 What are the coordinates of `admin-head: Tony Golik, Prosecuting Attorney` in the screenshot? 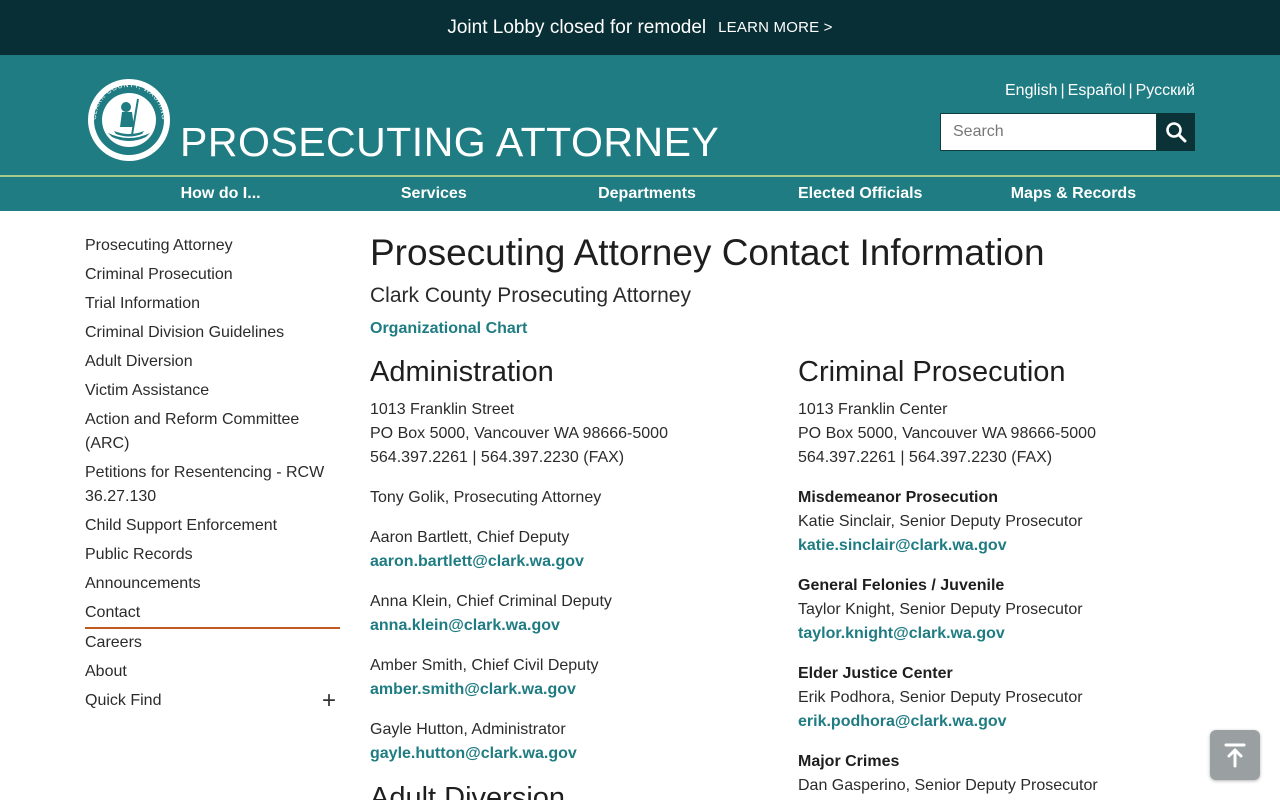 It's located at (580, 498).